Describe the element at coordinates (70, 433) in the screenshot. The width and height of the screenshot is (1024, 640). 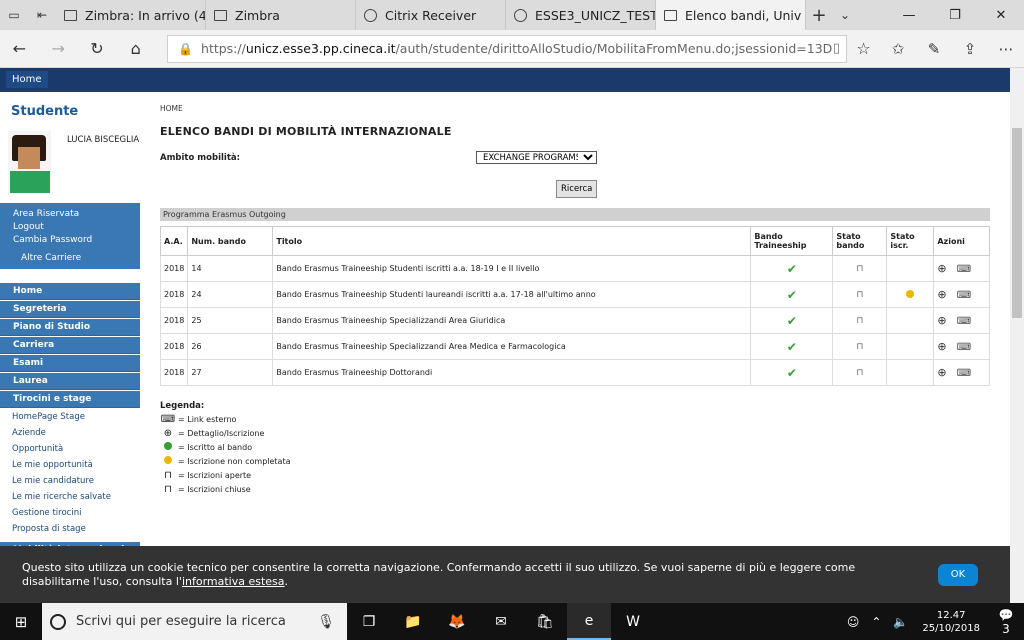
I see `sidebar-subitem: Aziende` at that location.